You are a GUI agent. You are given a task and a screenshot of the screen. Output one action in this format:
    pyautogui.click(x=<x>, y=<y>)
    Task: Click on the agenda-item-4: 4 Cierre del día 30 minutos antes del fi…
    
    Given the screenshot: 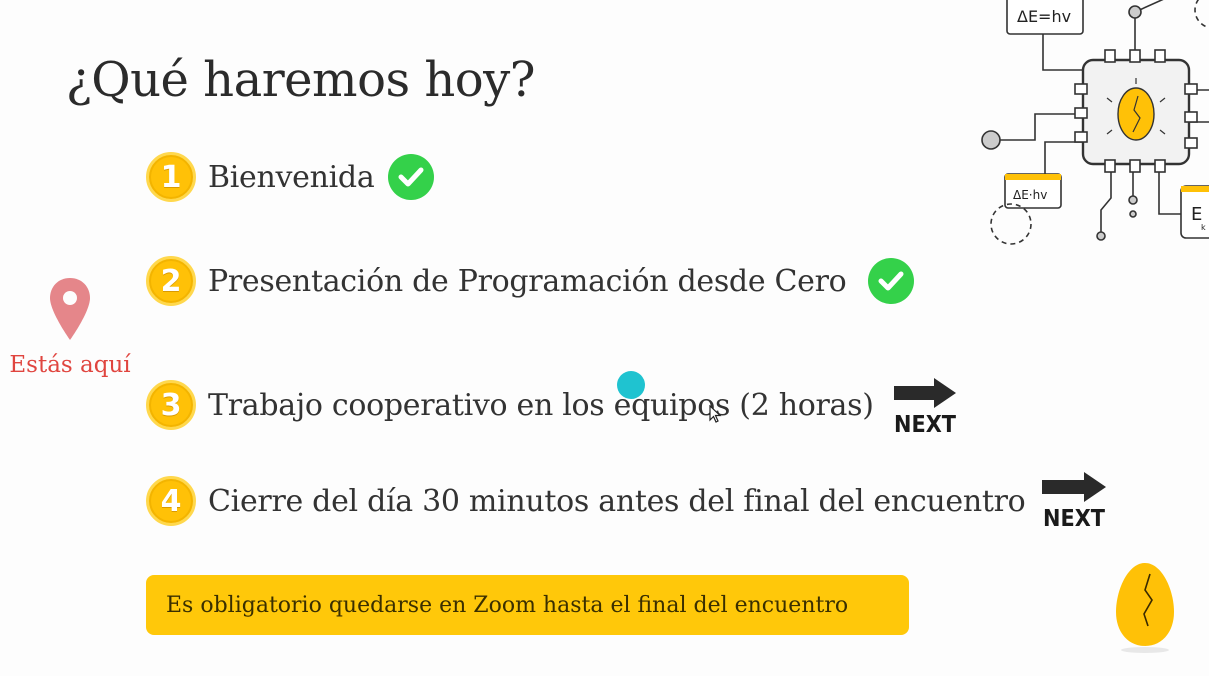 What is the action you would take?
    pyautogui.click(x=586, y=501)
    